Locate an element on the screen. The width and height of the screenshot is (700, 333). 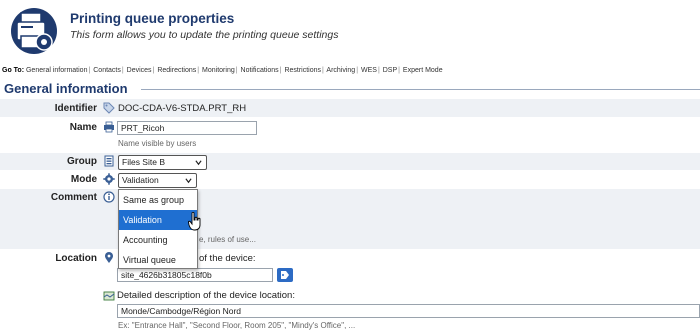
goto-link-restrictions: Restrictions is located at coordinates (302, 70).